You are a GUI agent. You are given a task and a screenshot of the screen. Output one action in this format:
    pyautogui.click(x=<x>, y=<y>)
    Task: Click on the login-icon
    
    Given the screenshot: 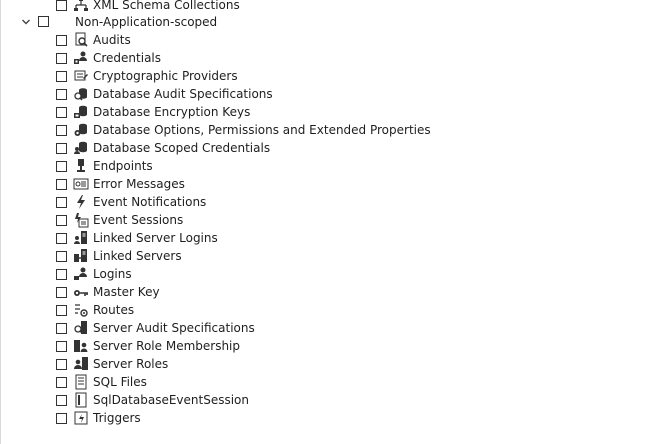 What is the action you would take?
    pyautogui.click(x=81, y=274)
    